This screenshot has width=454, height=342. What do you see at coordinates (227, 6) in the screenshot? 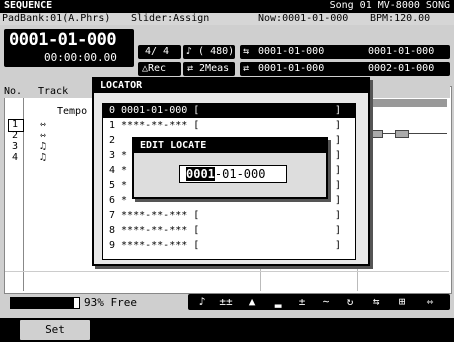
I see `title-bar: SEQUENCE Song 01 MV-8000 SONG` at bounding box center [227, 6].